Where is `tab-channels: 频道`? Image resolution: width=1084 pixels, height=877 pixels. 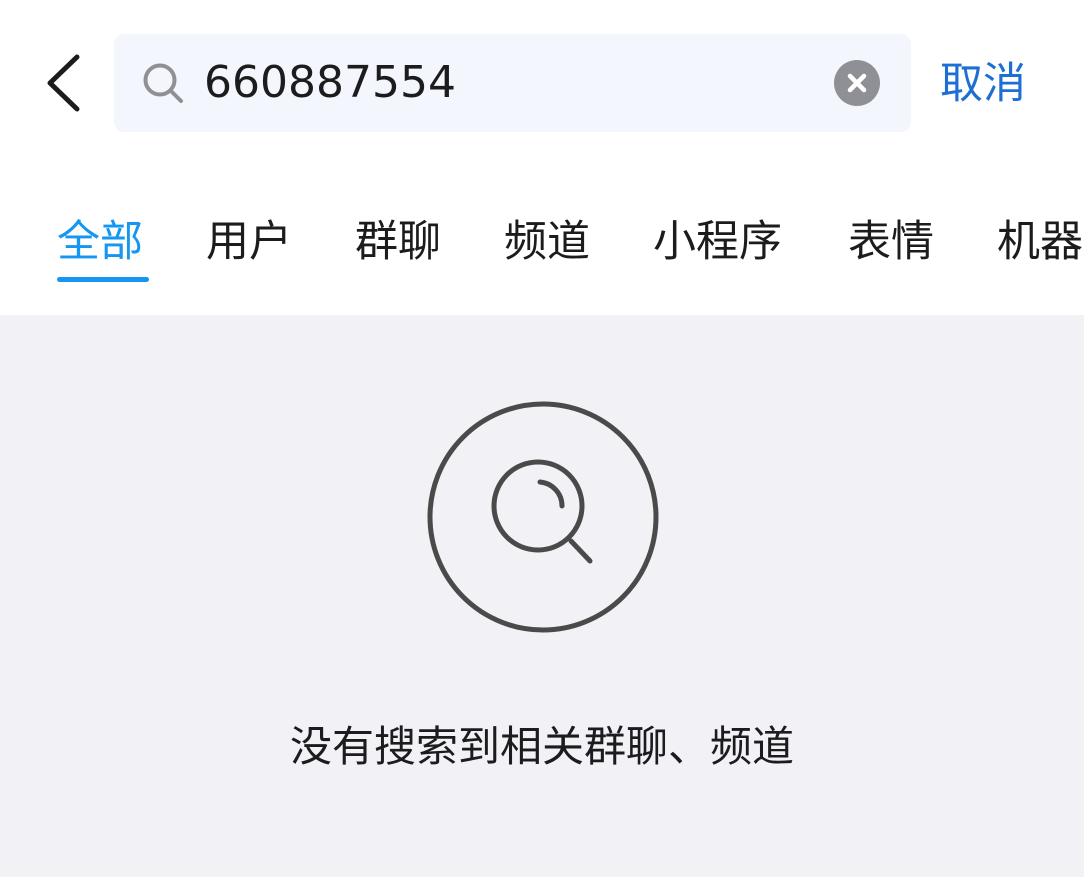
tab-channels: 频道 is located at coordinates (547, 242).